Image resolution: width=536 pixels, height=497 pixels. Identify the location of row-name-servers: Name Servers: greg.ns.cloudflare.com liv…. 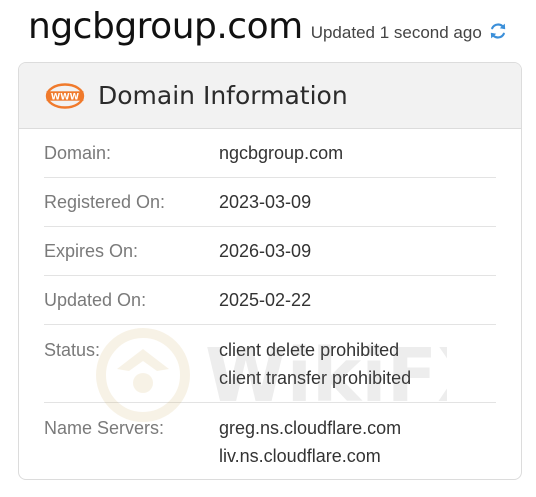
(270, 441).